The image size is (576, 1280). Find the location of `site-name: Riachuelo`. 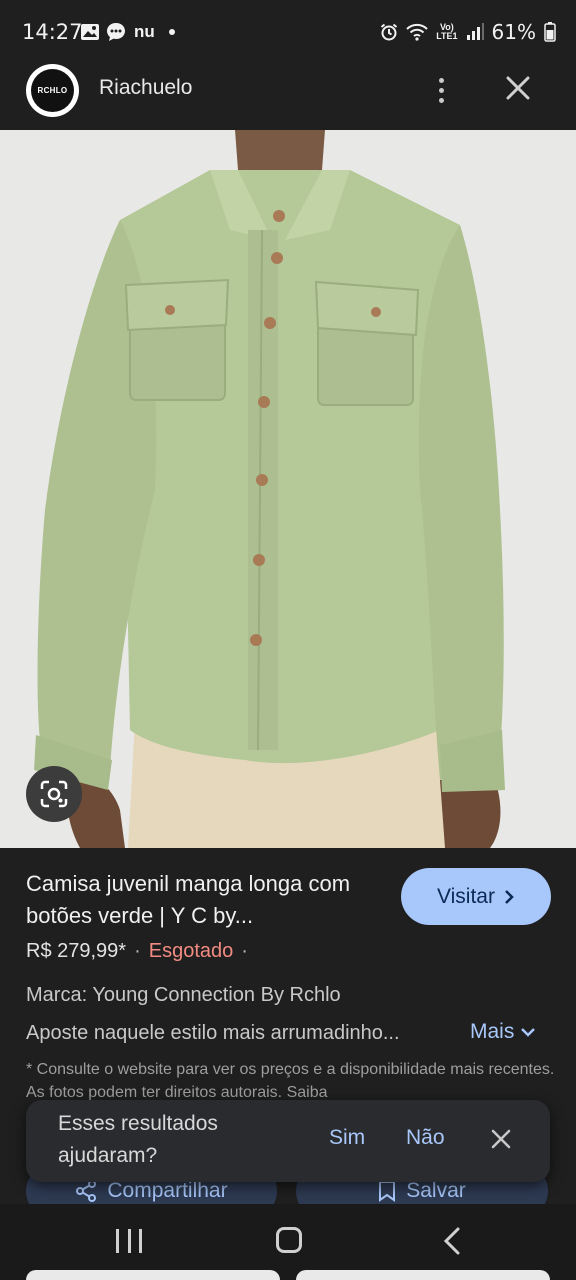

site-name: Riachuelo is located at coordinates (145, 88).